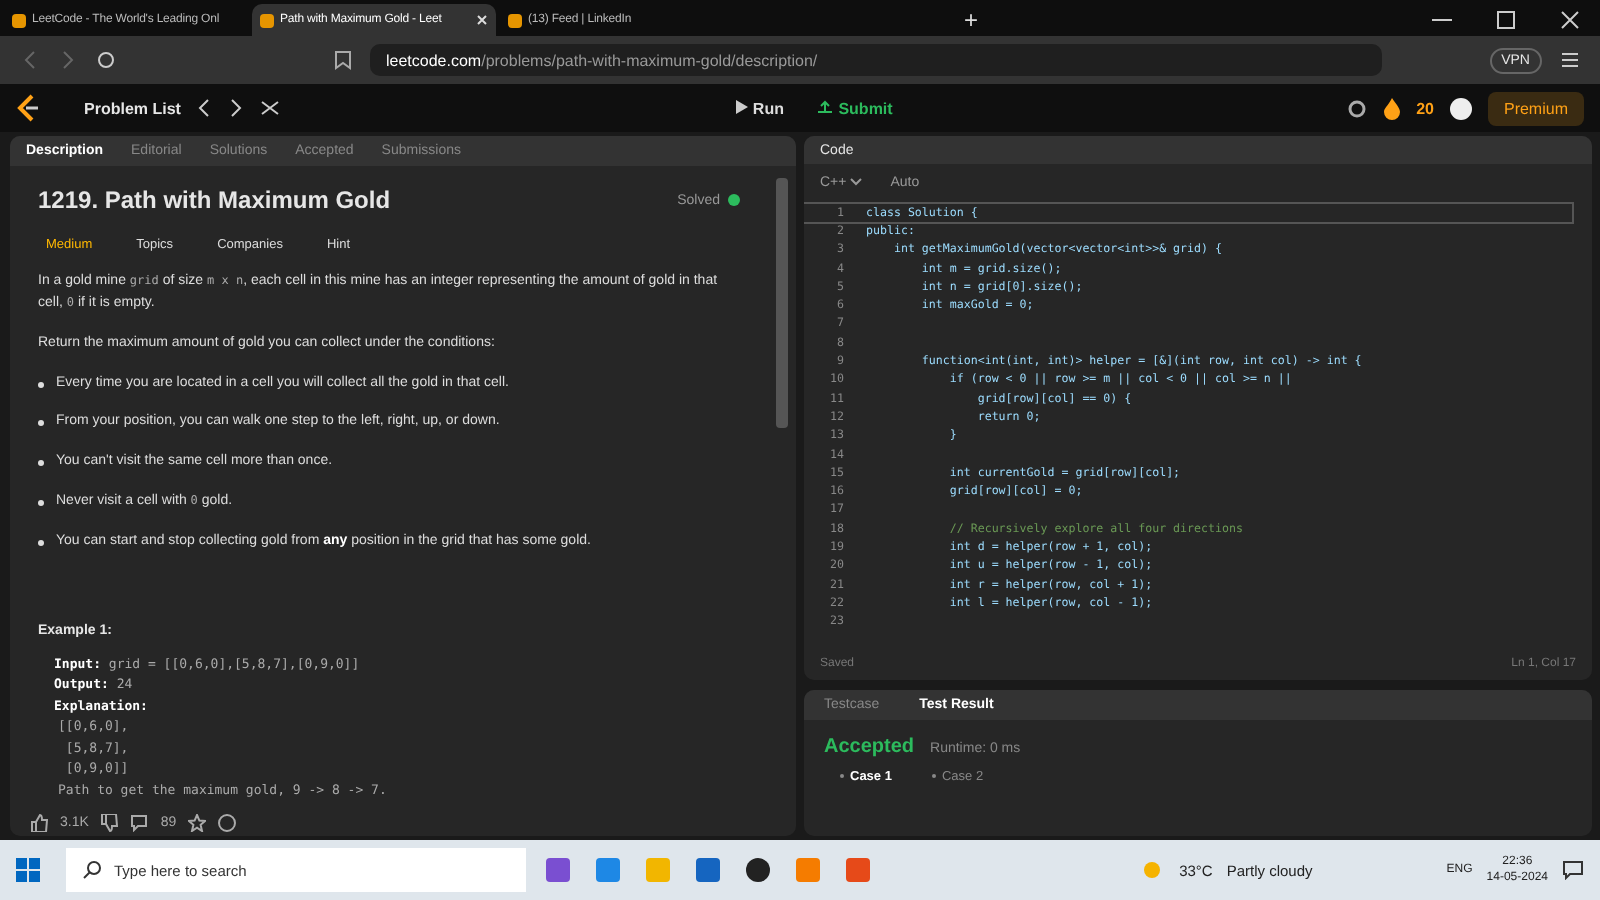 The image size is (1600, 900). I want to click on solved-dot-icon, so click(734, 200).